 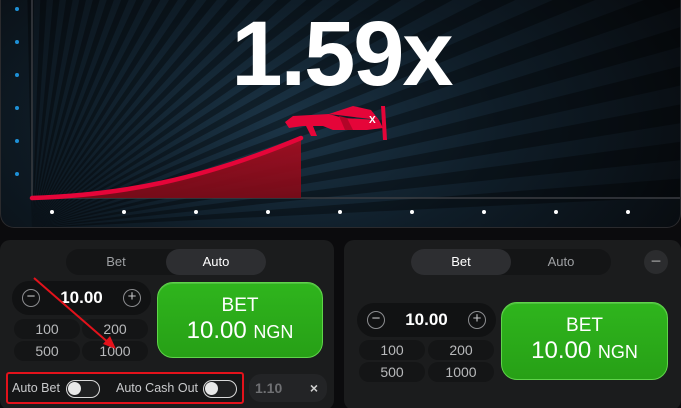 I want to click on auto-bet-label: Auto Bet, so click(x=36, y=388).